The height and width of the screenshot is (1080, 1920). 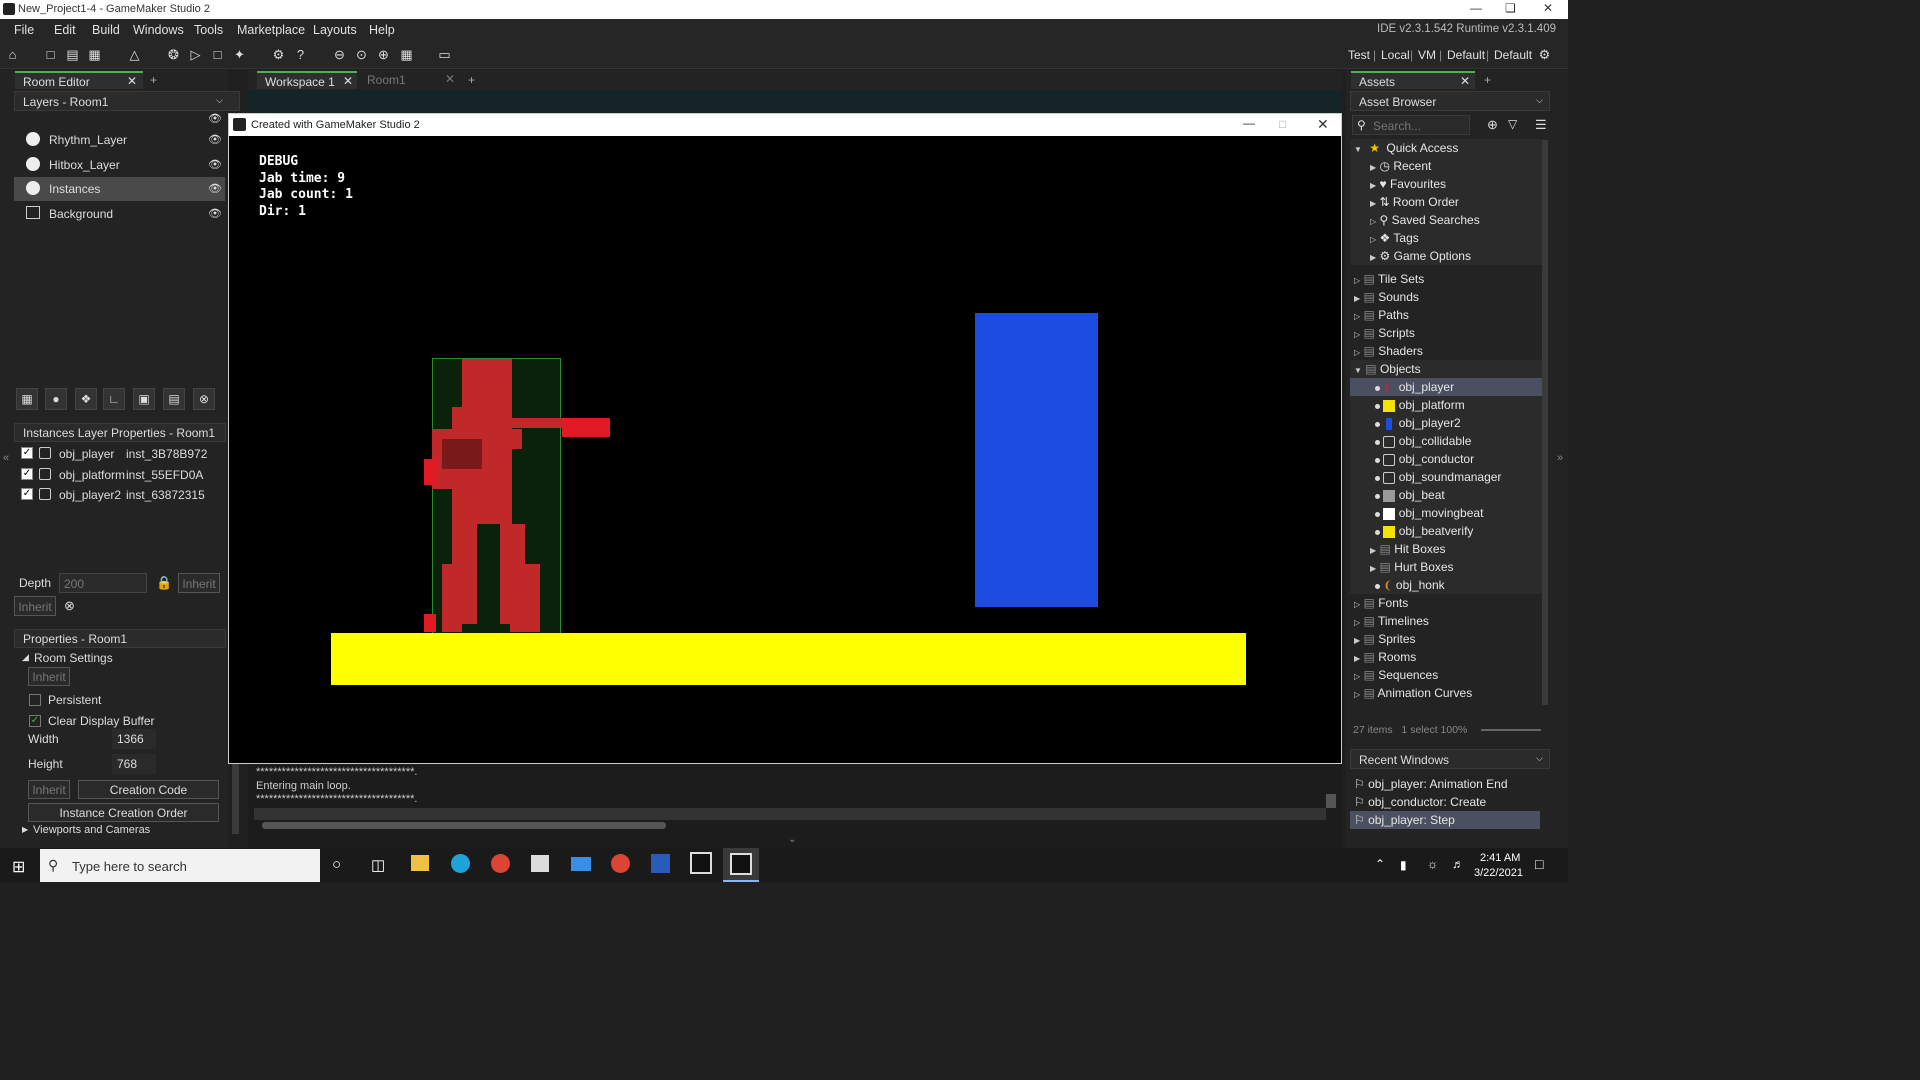 I want to click on target-vm: VM, so click(x=1427, y=55).